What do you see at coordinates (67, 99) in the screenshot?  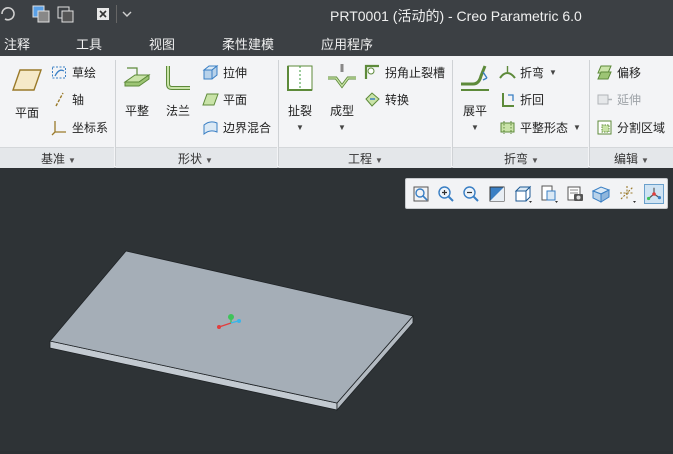 I see `axis-button: 轴` at bounding box center [67, 99].